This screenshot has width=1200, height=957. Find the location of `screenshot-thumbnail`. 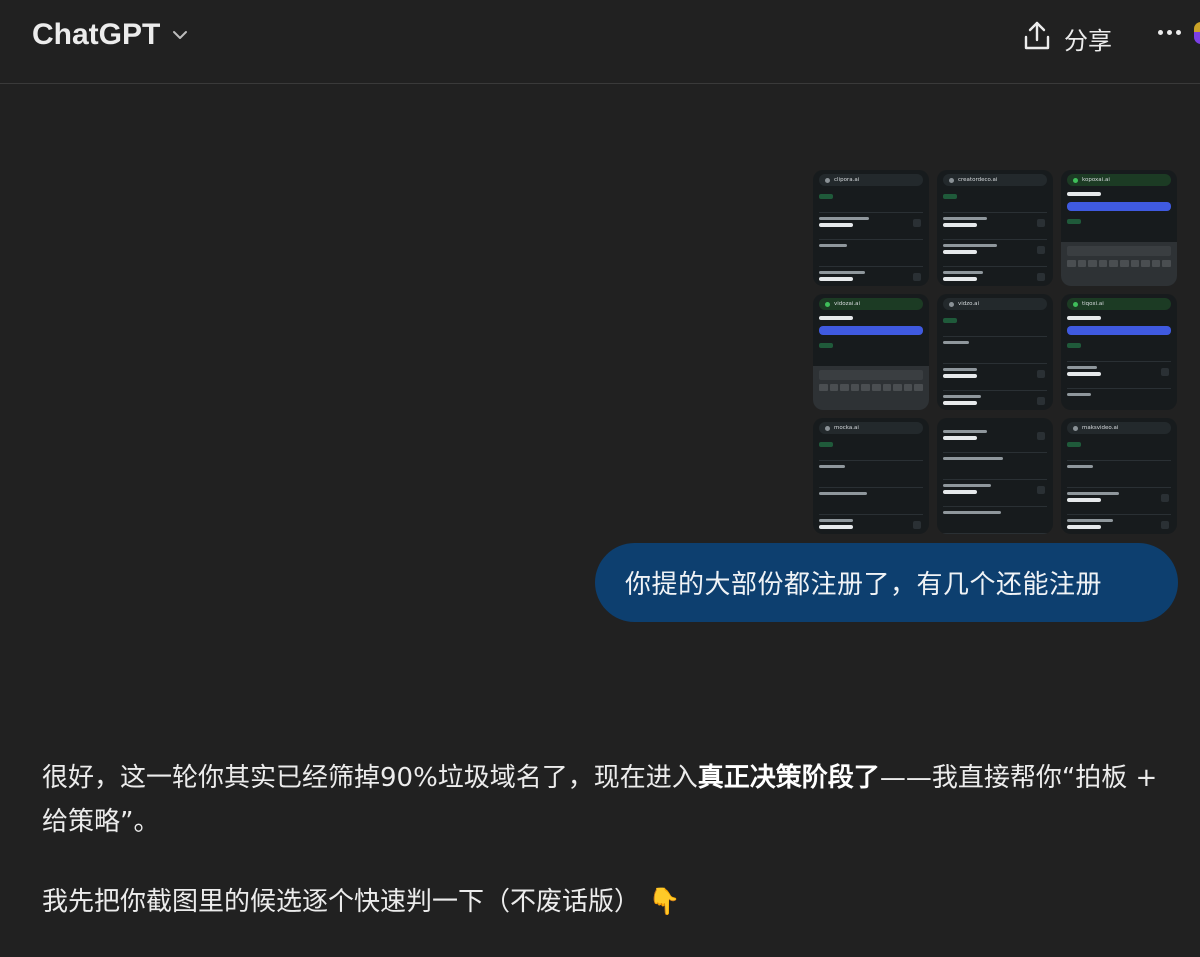

screenshot-thumbnail is located at coordinates (995, 476).